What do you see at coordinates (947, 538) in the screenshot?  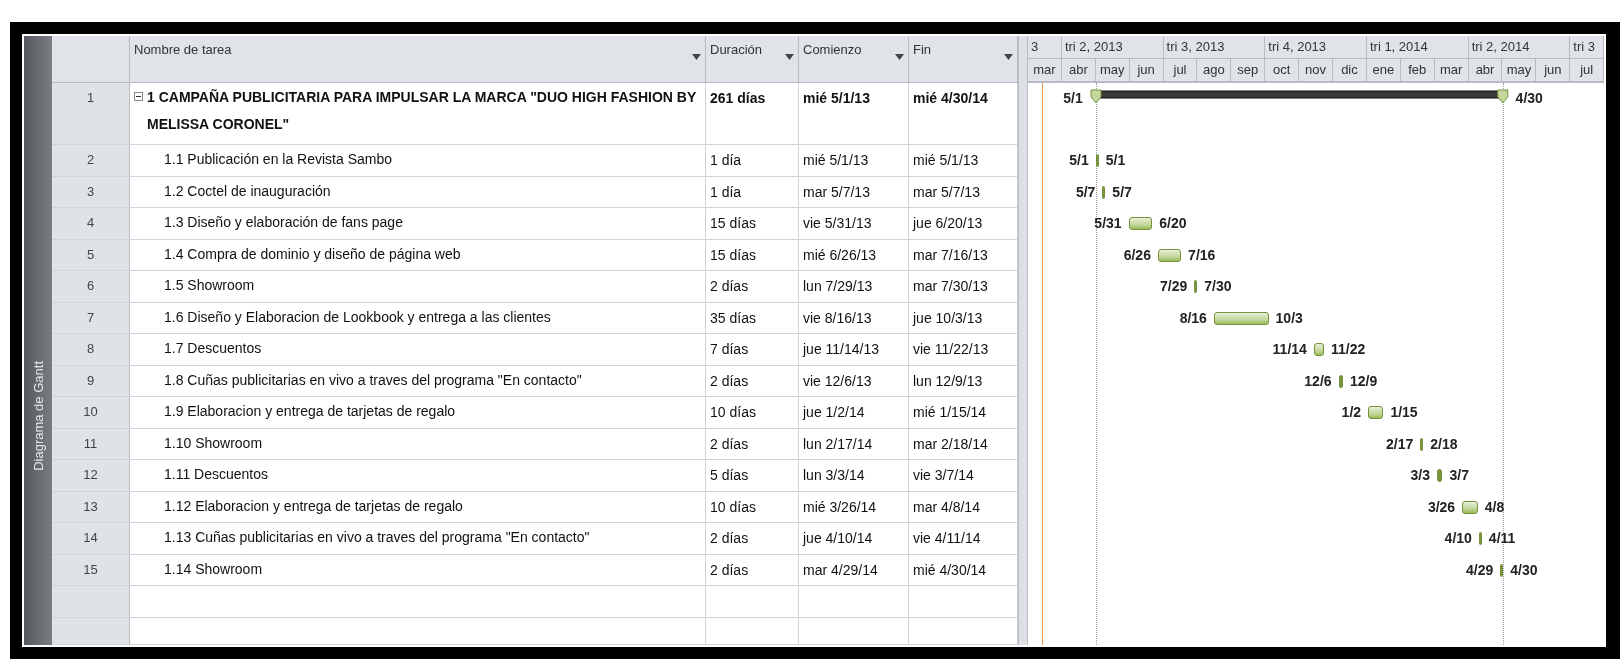 I see `finish-date-cell: vie 4/11/14` at bounding box center [947, 538].